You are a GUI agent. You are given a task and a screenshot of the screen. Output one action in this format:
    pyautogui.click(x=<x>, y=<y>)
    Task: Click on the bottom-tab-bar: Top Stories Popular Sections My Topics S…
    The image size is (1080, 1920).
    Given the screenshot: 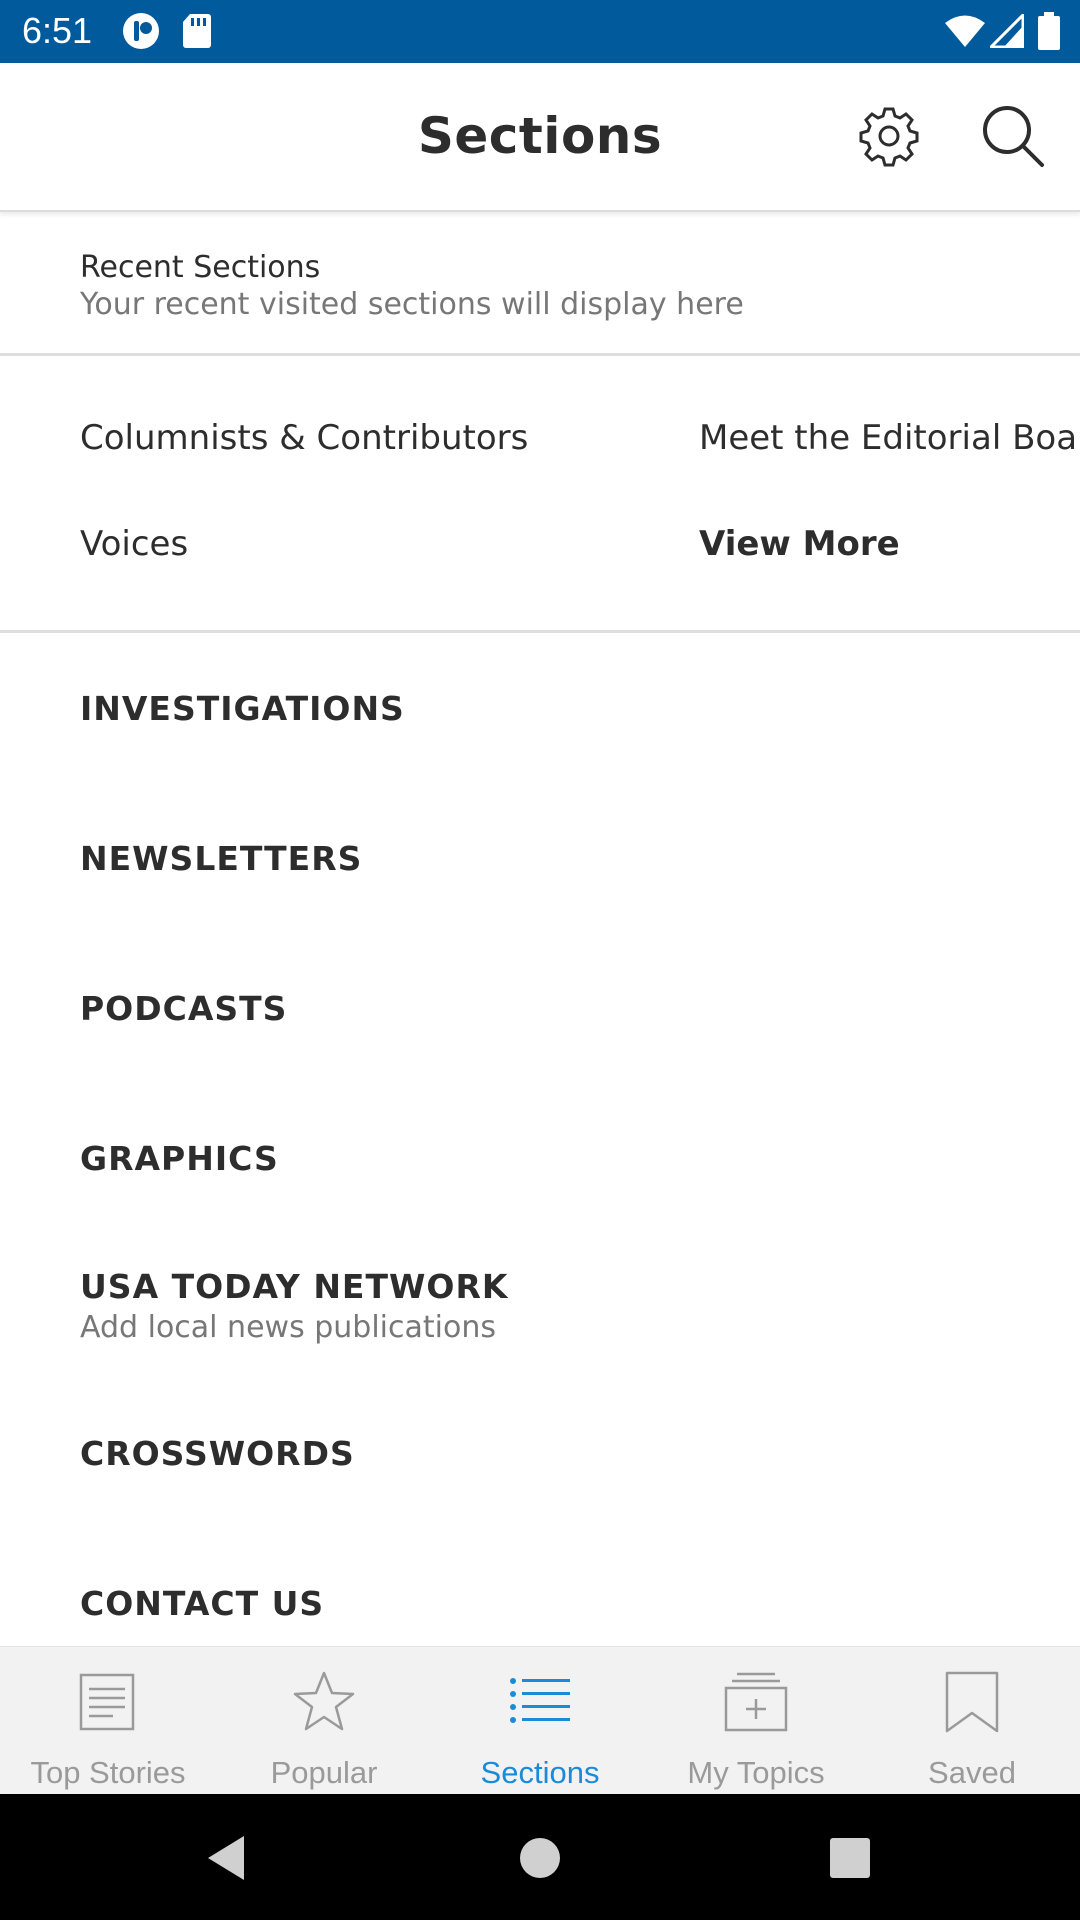 What is the action you would take?
    pyautogui.click(x=540, y=1720)
    